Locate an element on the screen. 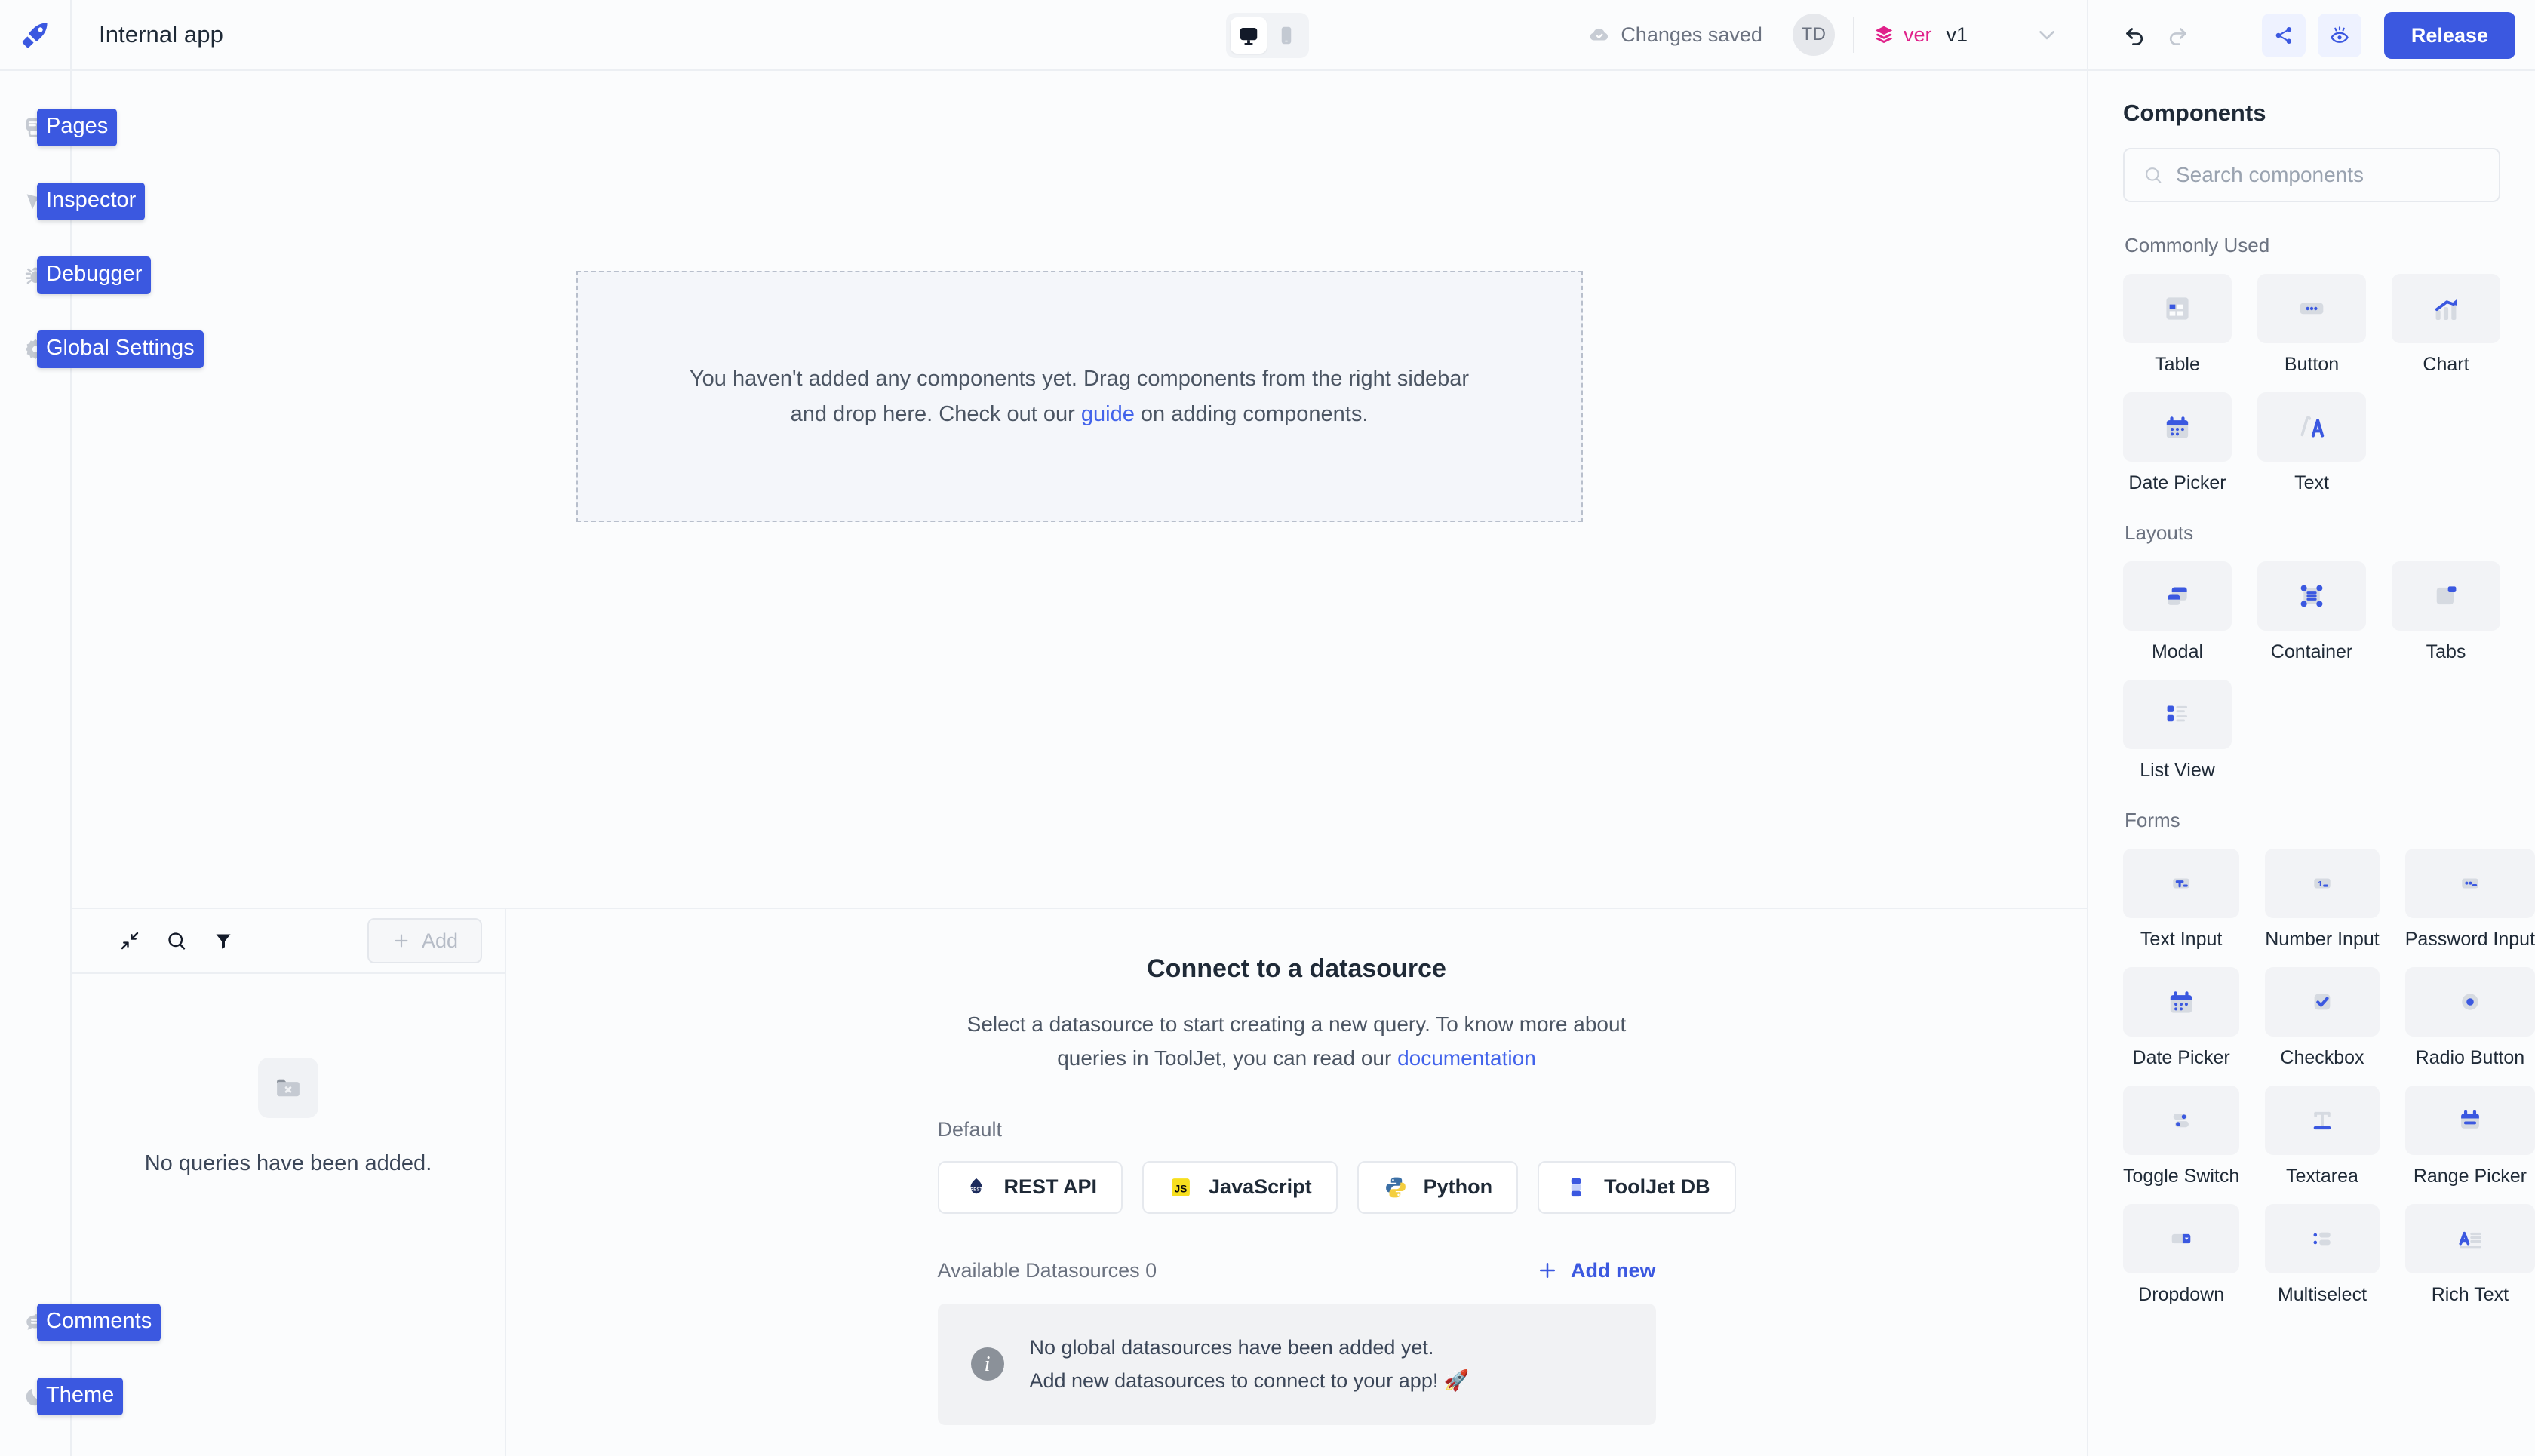 The width and height of the screenshot is (2535, 1456). component-tile-range-picker: Range Picker is located at coordinates (2469, 1136).